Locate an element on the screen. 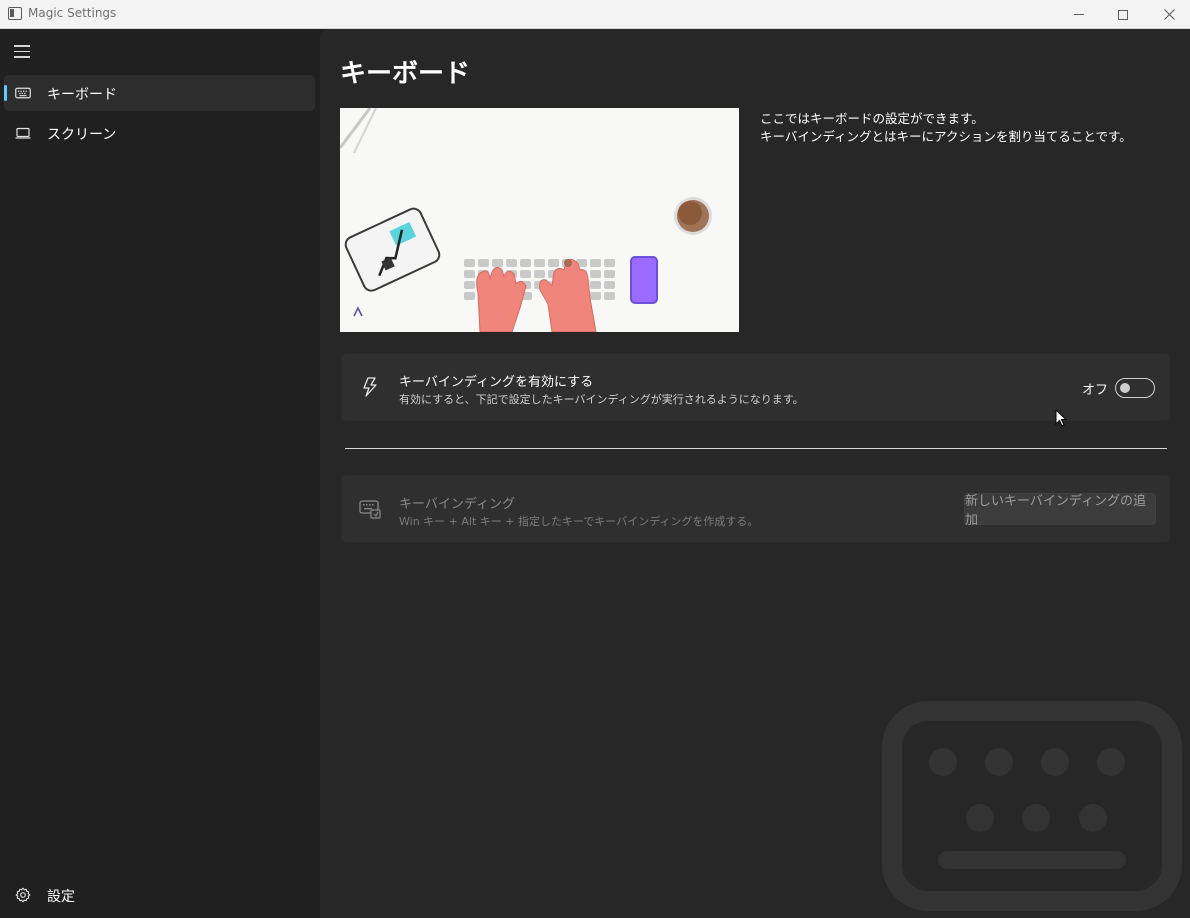  card-subtitle: 有効にすると、下記で設定したキーバインディングが実行されるようになります。 is located at coordinates (601, 399).